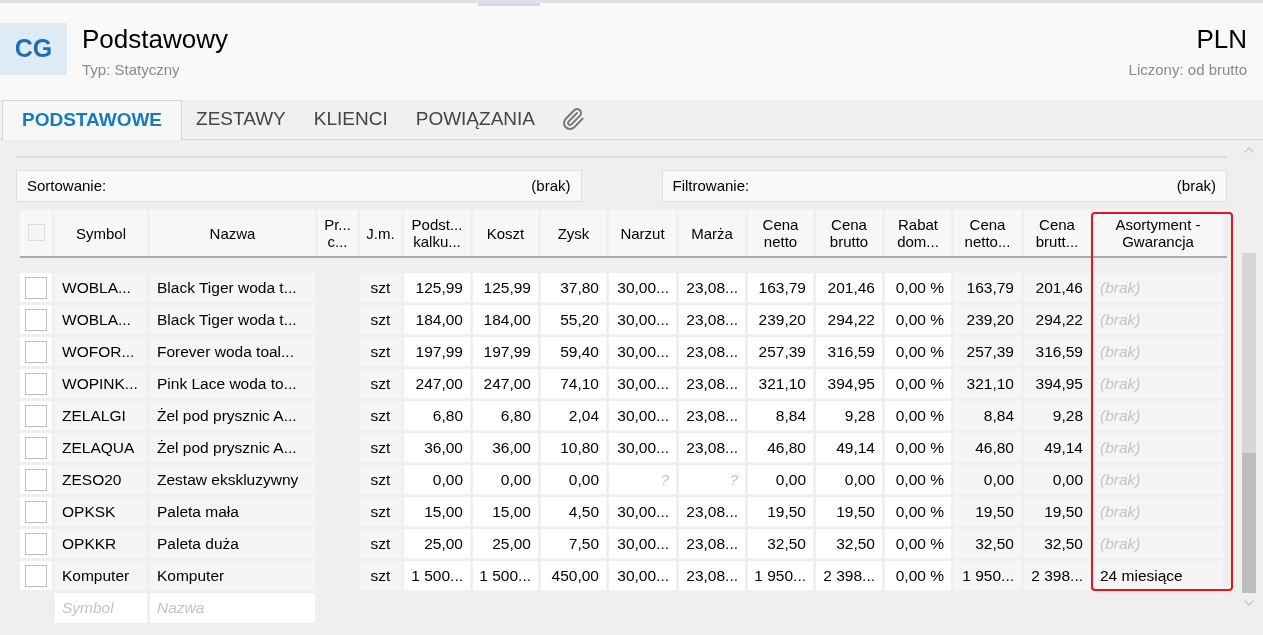  I want to click on select-all-checkbox, so click(36, 232).